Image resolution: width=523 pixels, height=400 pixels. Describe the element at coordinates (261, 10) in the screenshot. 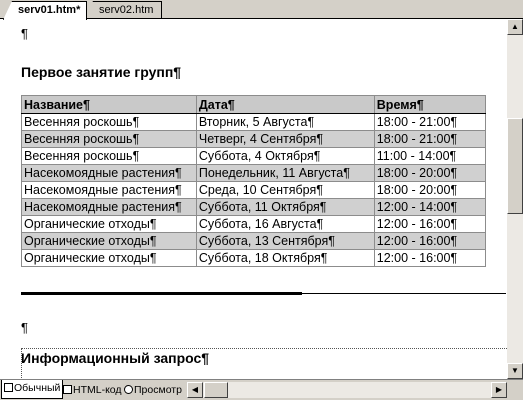

I see `document-tab-strip: serv02.htm serv01.htm*` at that location.